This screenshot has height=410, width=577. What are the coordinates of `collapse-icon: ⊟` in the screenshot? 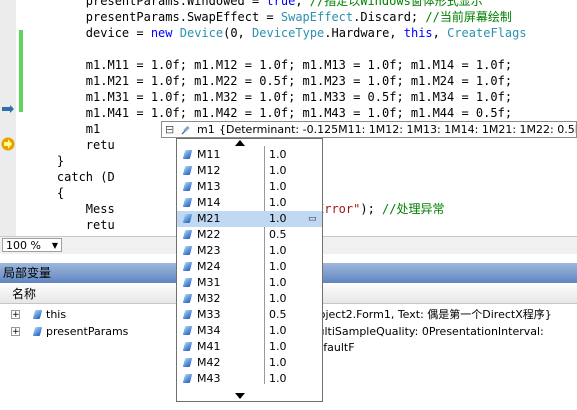 It's located at (169, 129).